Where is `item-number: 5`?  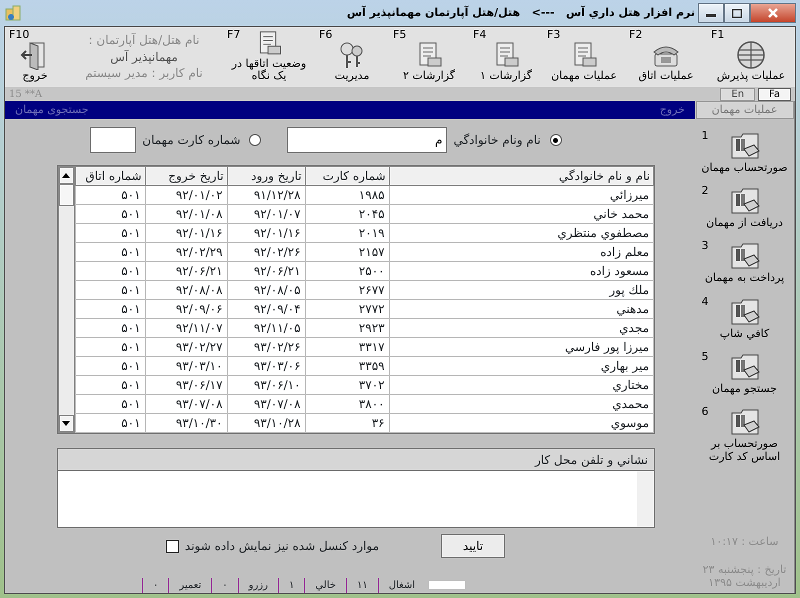 item-number: 5 is located at coordinates (705, 356).